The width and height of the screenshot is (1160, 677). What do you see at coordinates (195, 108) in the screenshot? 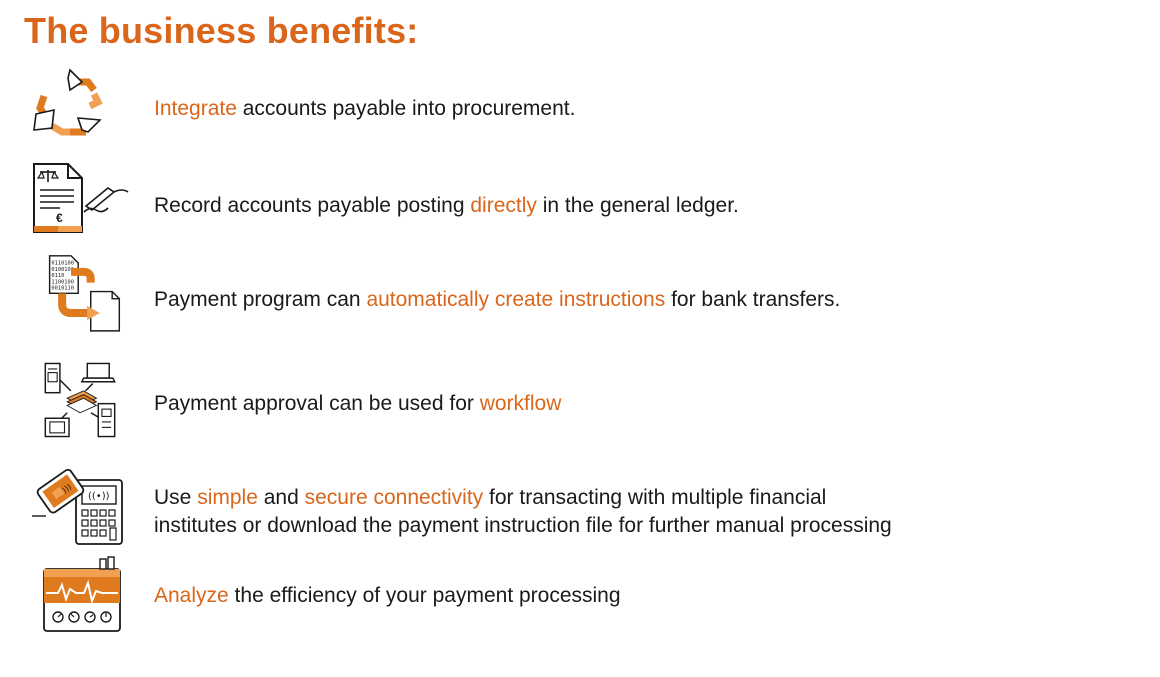
I see `benefit-highlight: Integrate` at bounding box center [195, 108].